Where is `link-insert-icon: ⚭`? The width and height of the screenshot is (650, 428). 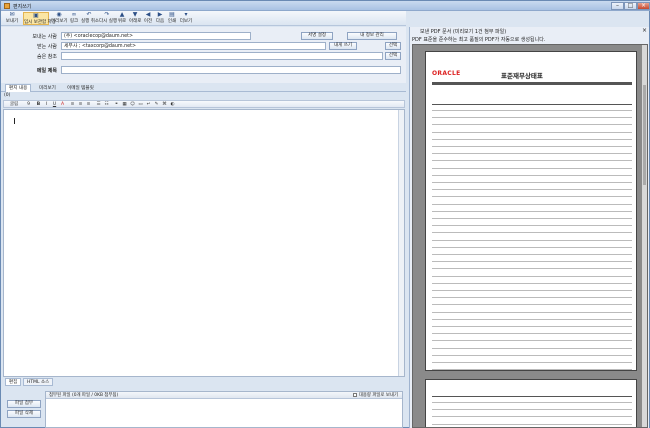 link-insert-icon: ⚭ is located at coordinates (116, 104).